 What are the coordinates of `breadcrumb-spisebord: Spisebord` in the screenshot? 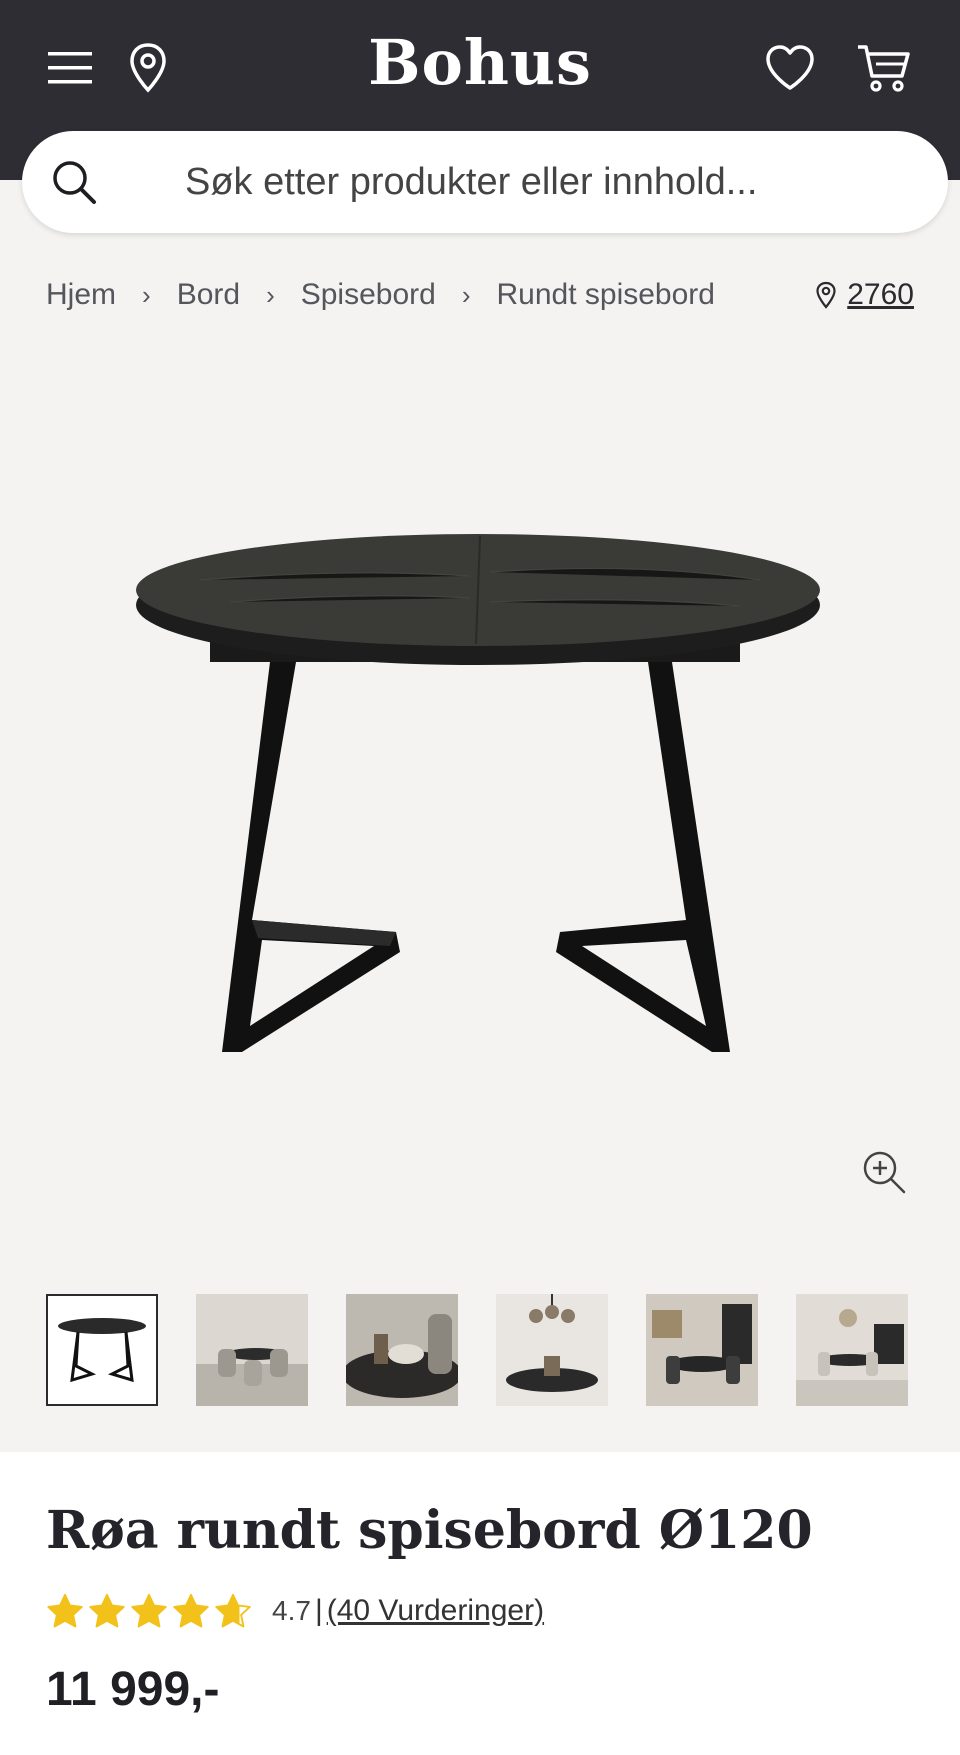 It's located at (368, 295).